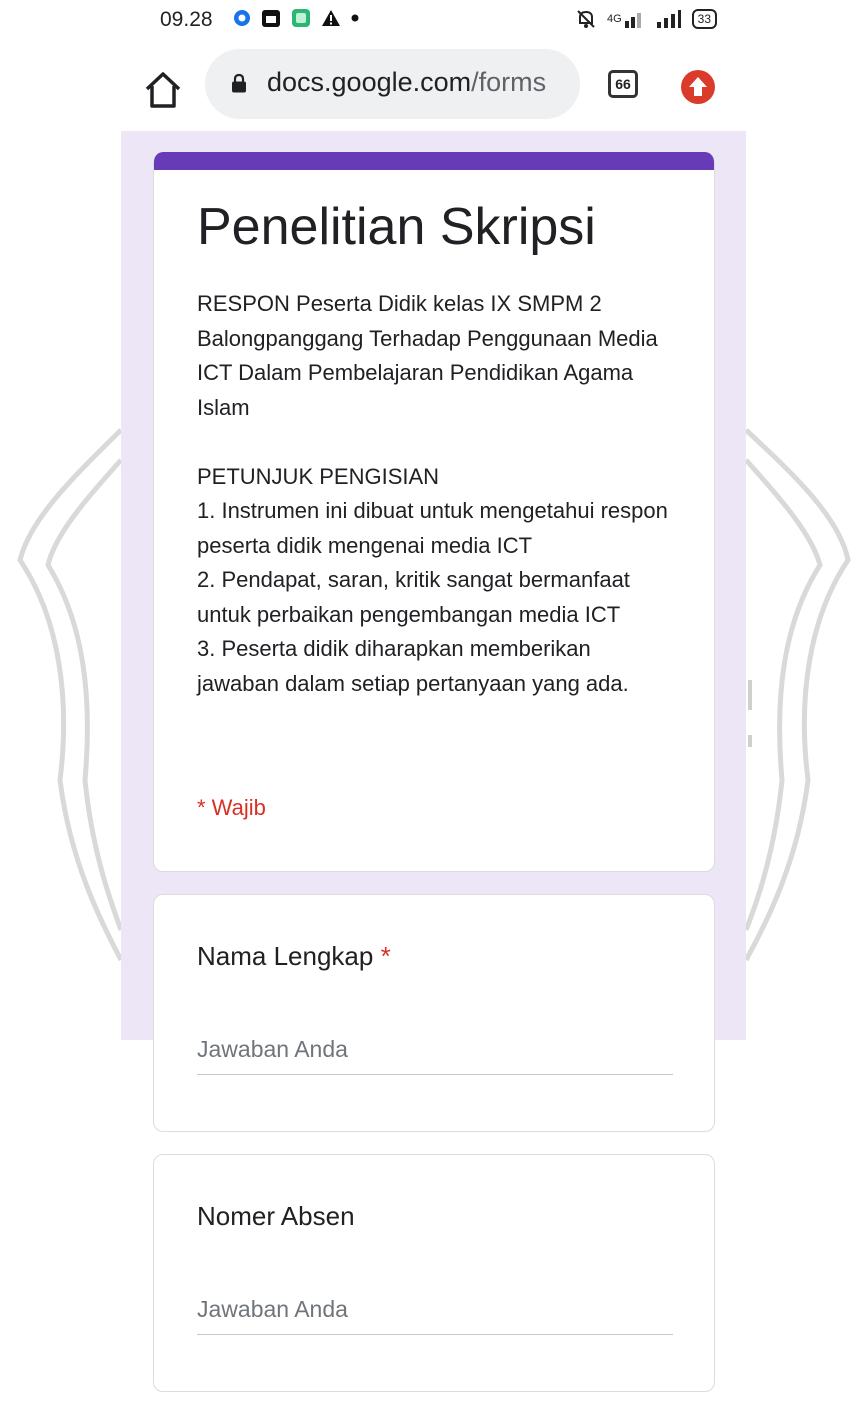 The width and height of the screenshot is (865, 1402). What do you see at coordinates (586, 19) in the screenshot?
I see `mute-bell-icon` at bounding box center [586, 19].